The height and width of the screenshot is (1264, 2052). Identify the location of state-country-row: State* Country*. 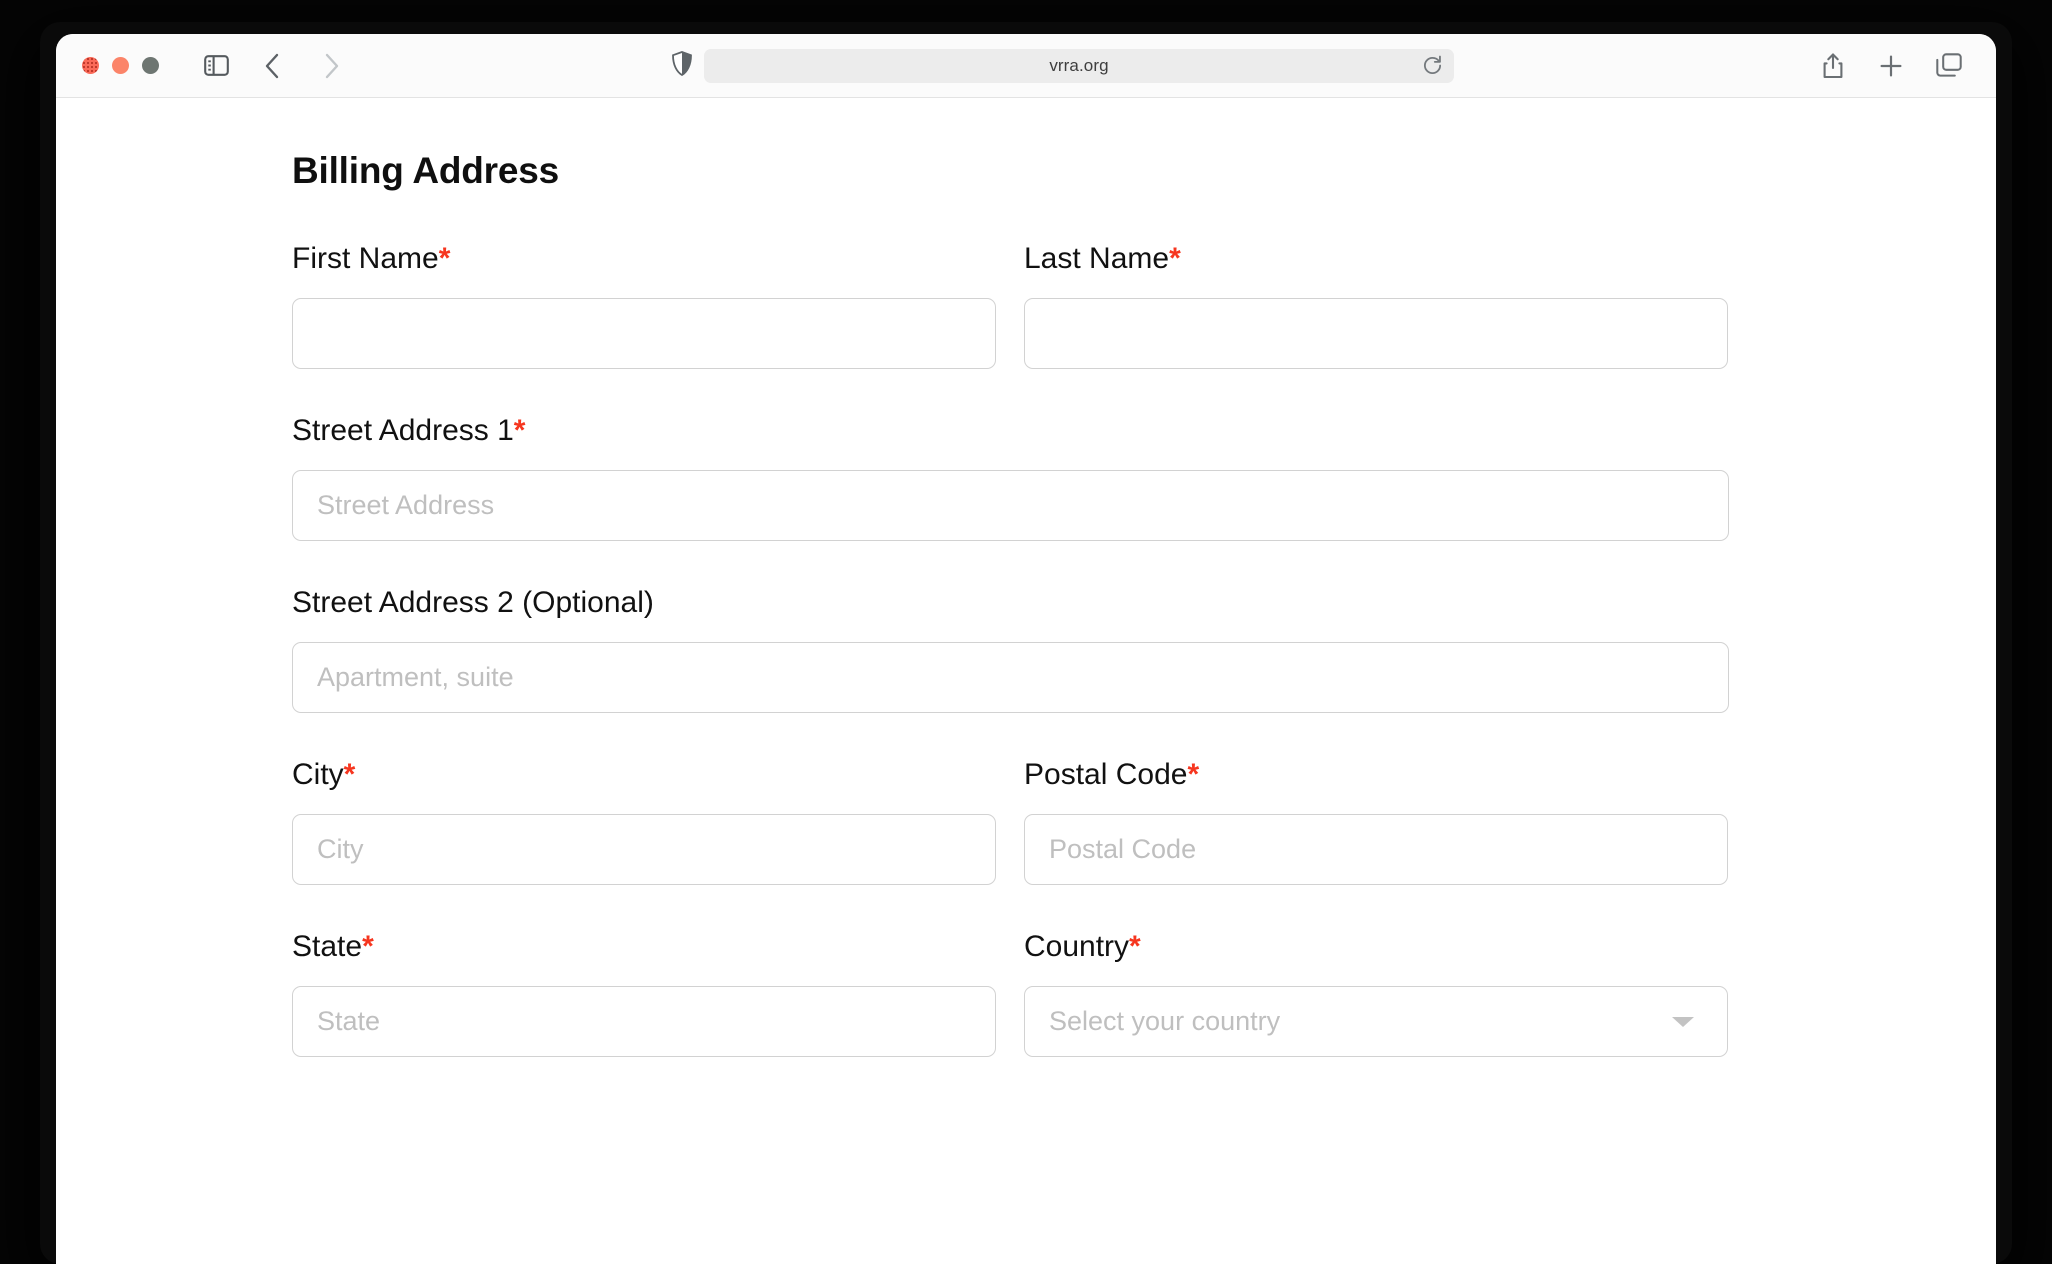
(1010, 1016).